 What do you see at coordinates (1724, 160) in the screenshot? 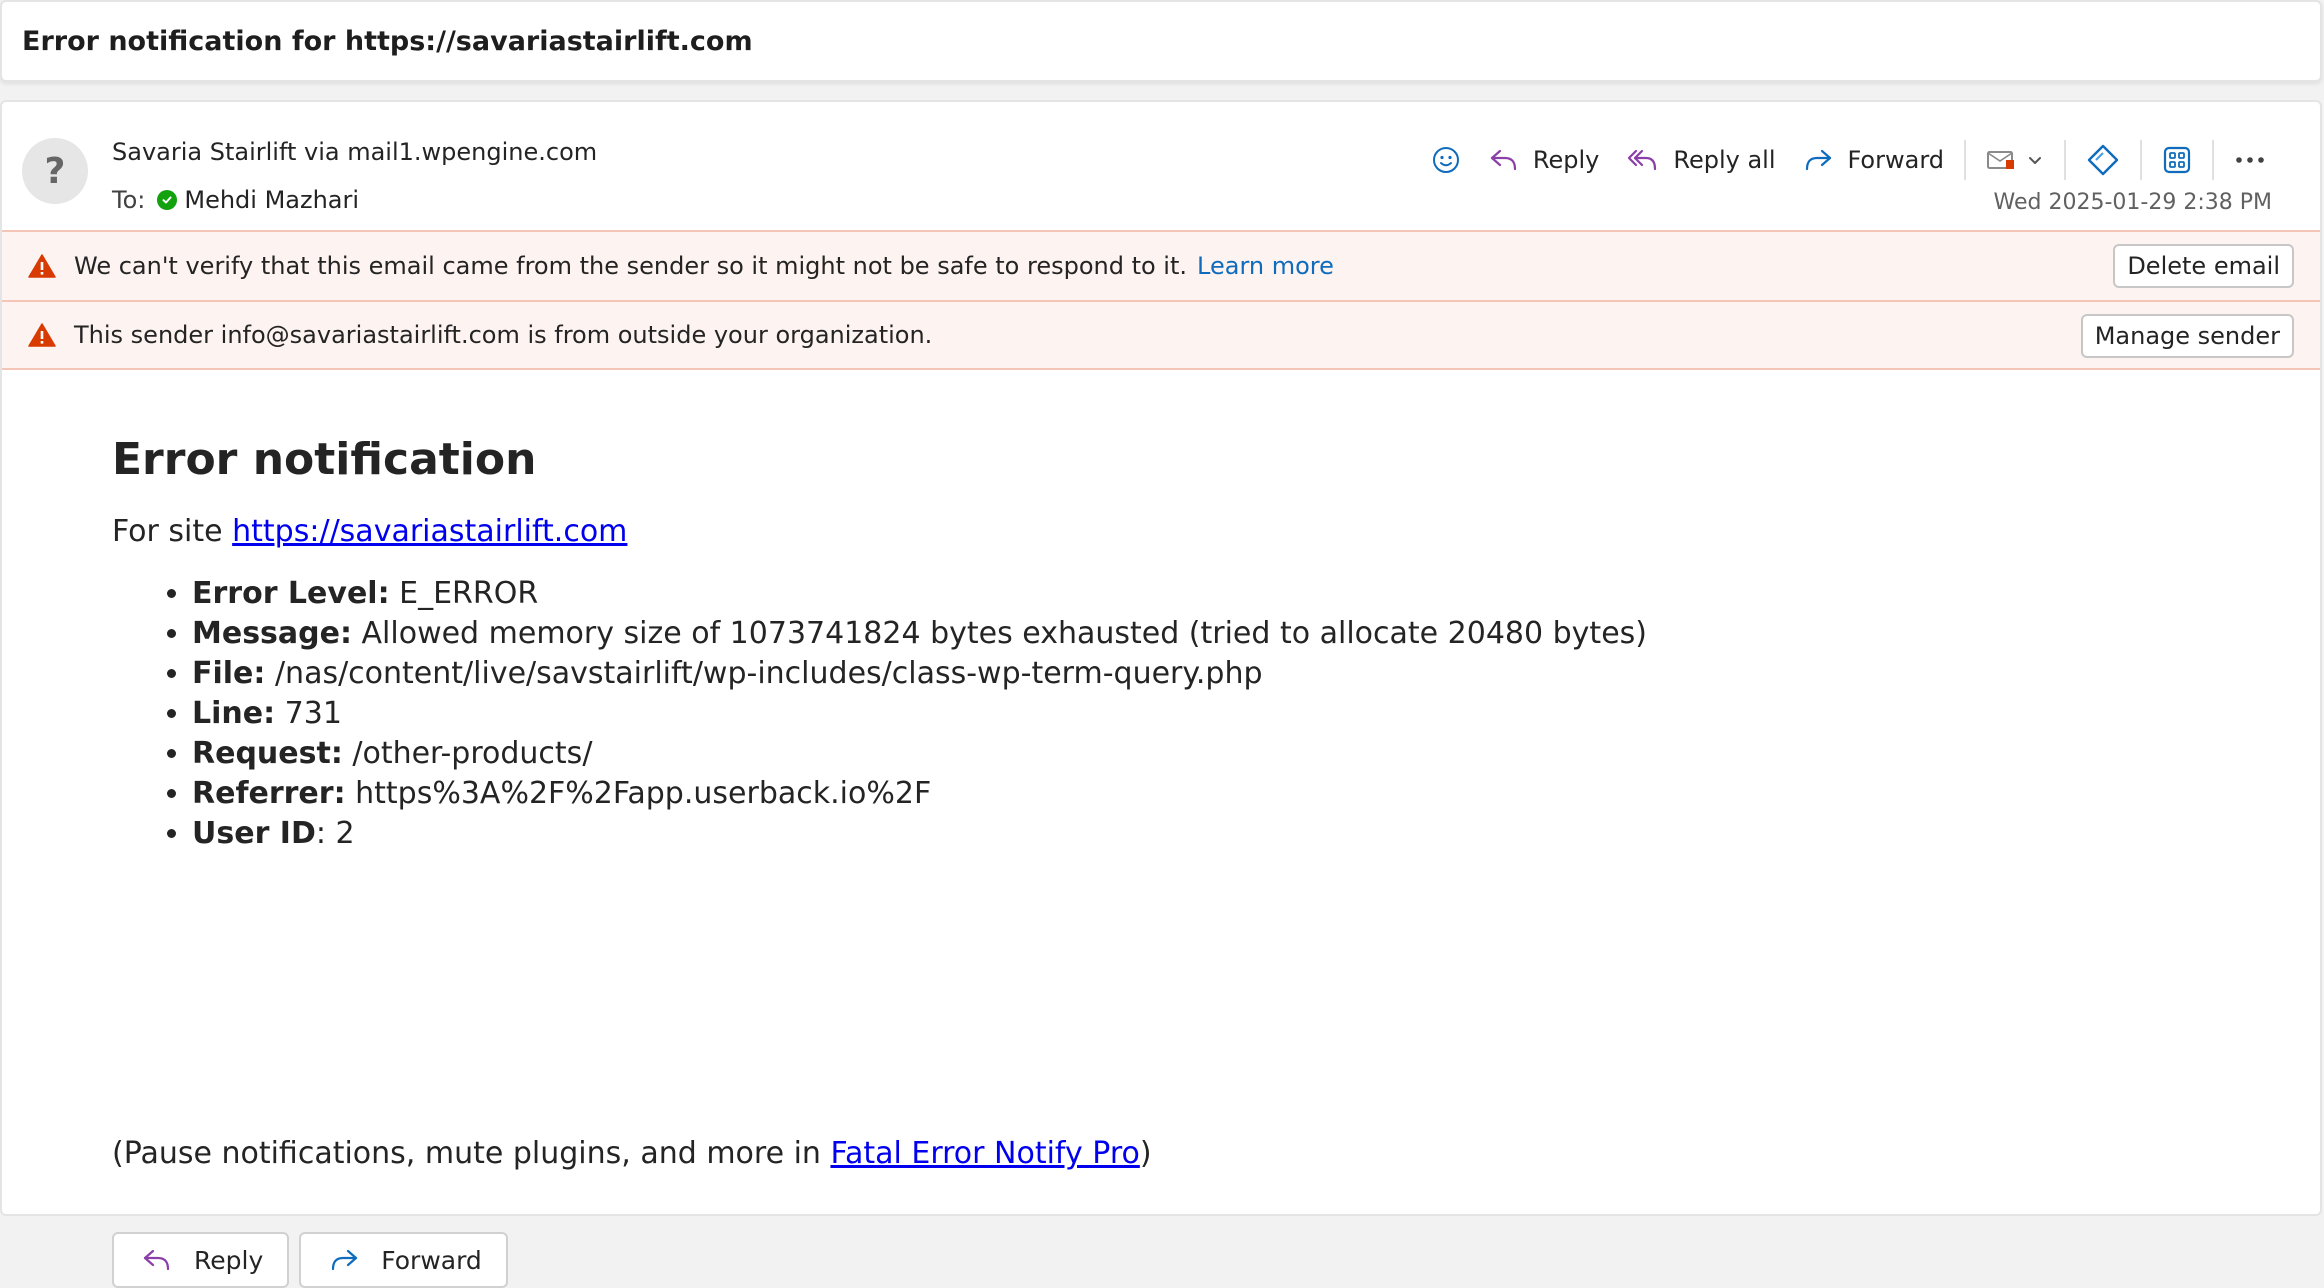
I see `reply-all-label: Reply all` at bounding box center [1724, 160].